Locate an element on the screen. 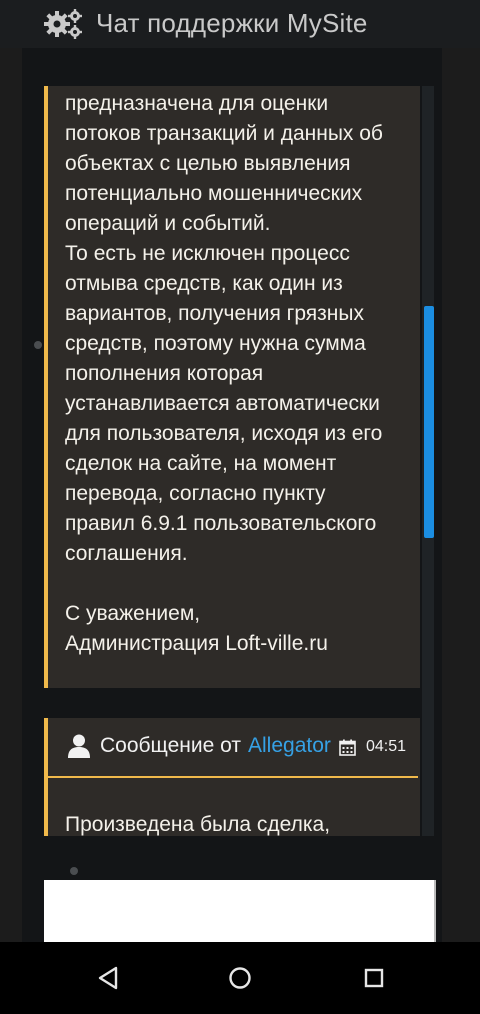 The image size is (480, 1014). message-time: 04:51 is located at coordinates (386, 746).